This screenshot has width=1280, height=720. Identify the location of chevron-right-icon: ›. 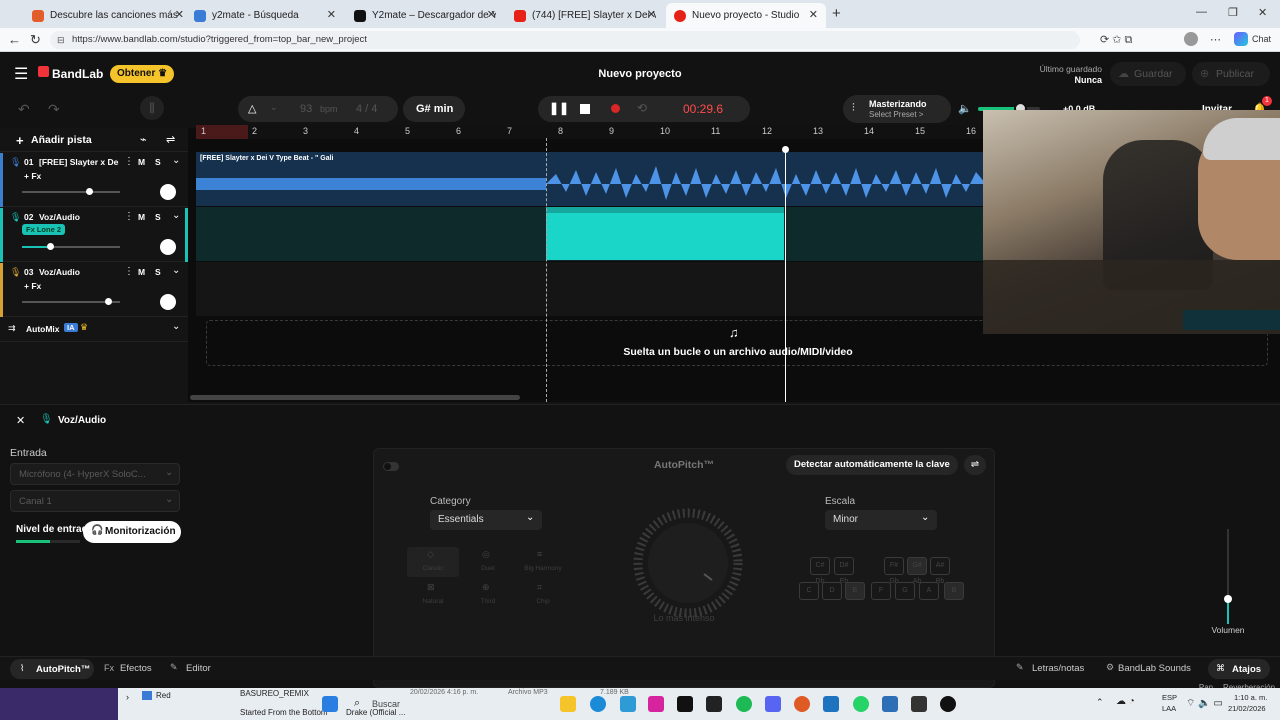
(127, 697).